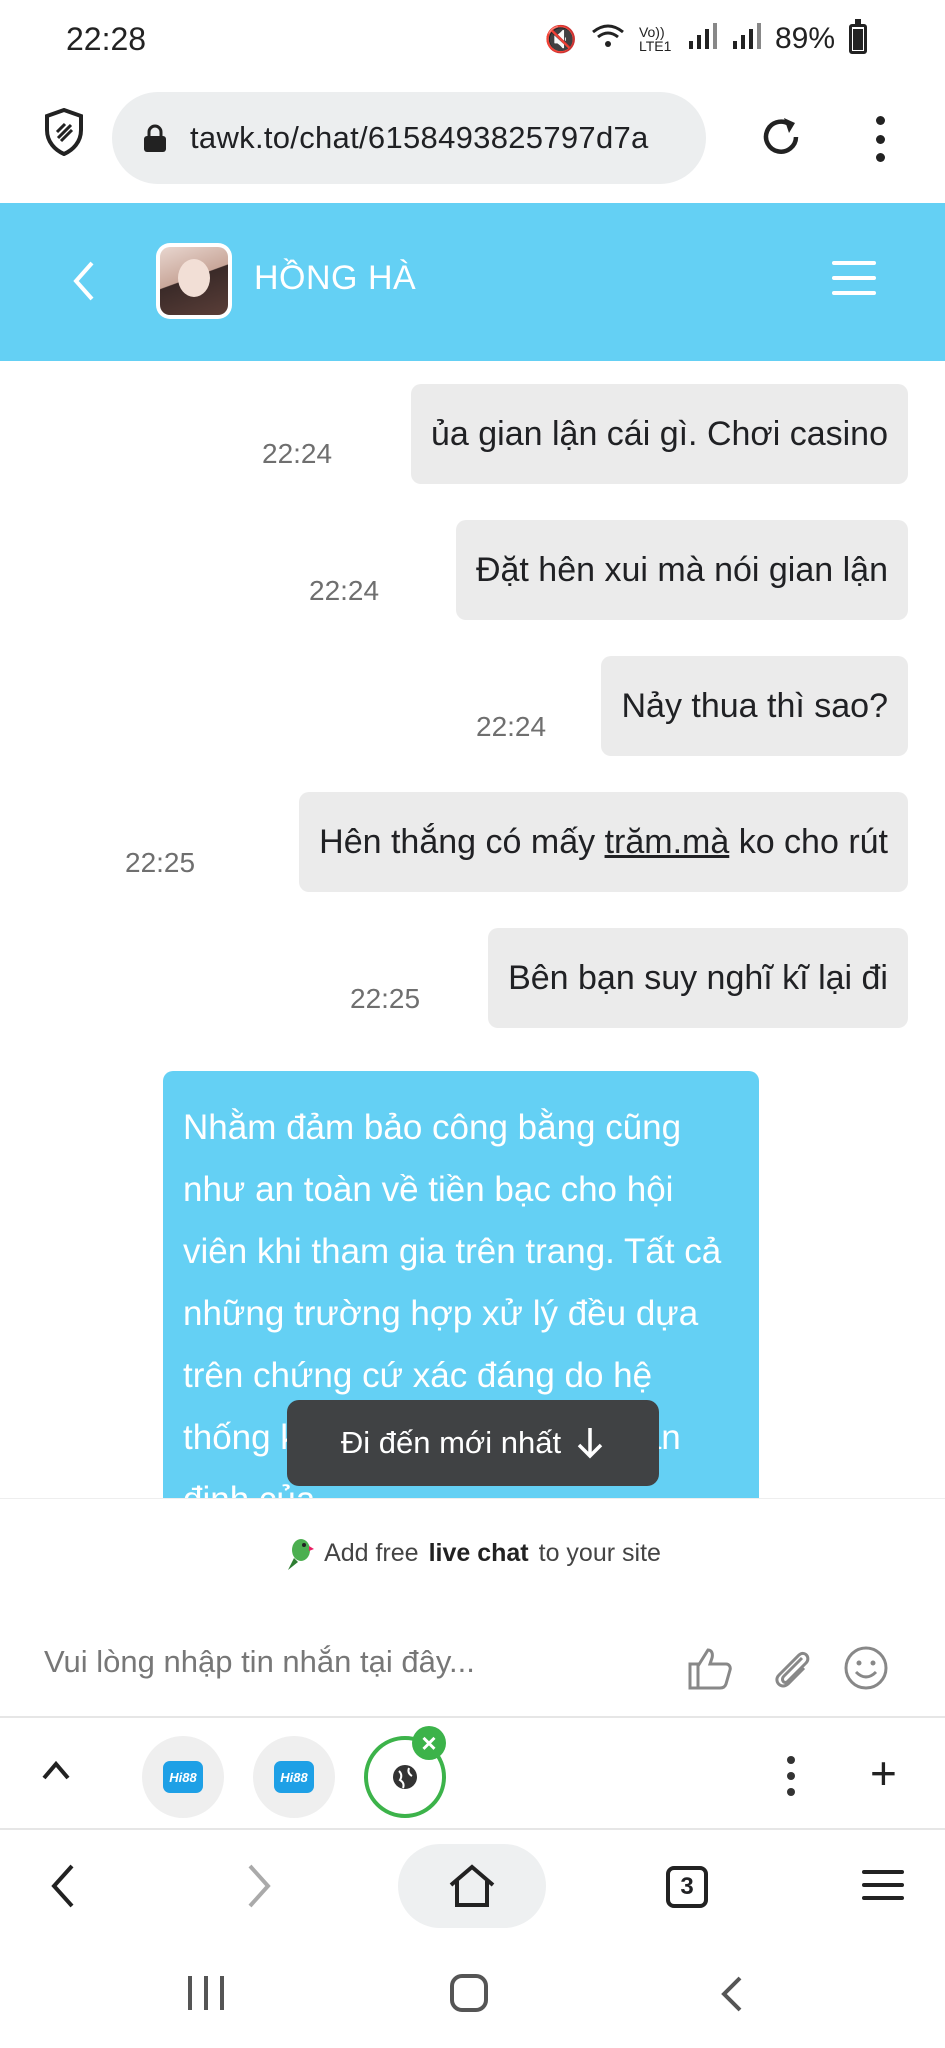 This screenshot has height=2048, width=945. What do you see at coordinates (883, 1885) in the screenshot?
I see `menu-icon` at bounding box center [883, 1885].